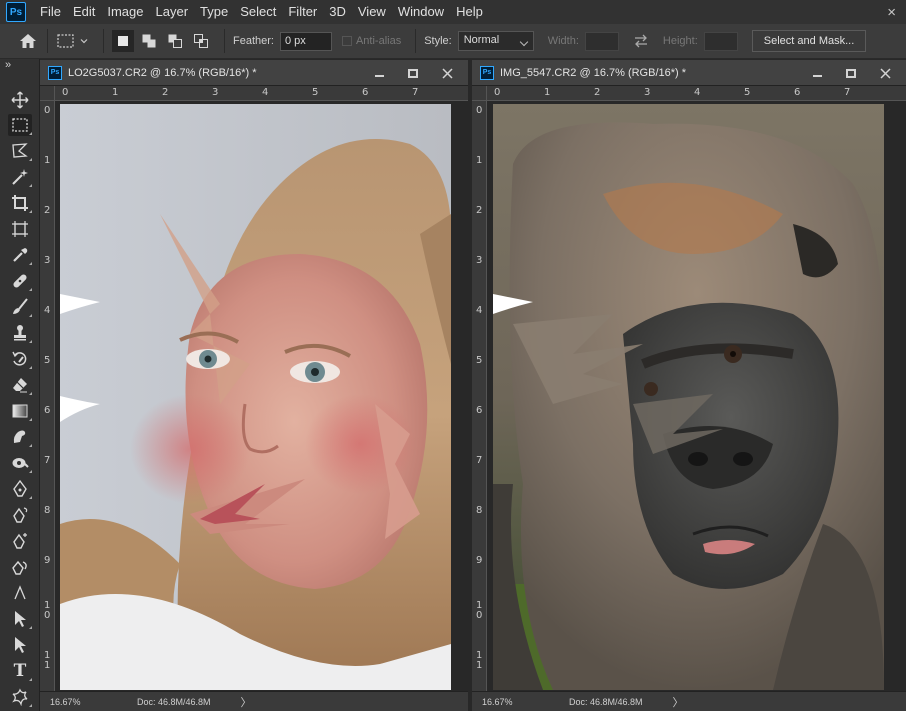  I want to click on menu-image: Image, so click(125, 12).